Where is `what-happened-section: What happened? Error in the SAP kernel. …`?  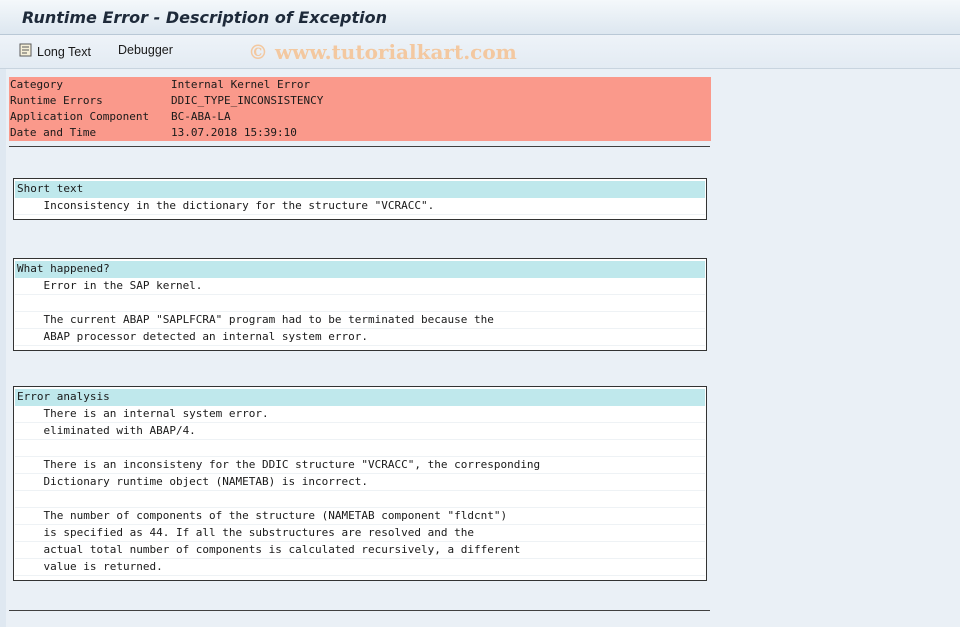
what-happened-section: What happened? Error in the SAP kernel. … is located at coordinates (360, 304).